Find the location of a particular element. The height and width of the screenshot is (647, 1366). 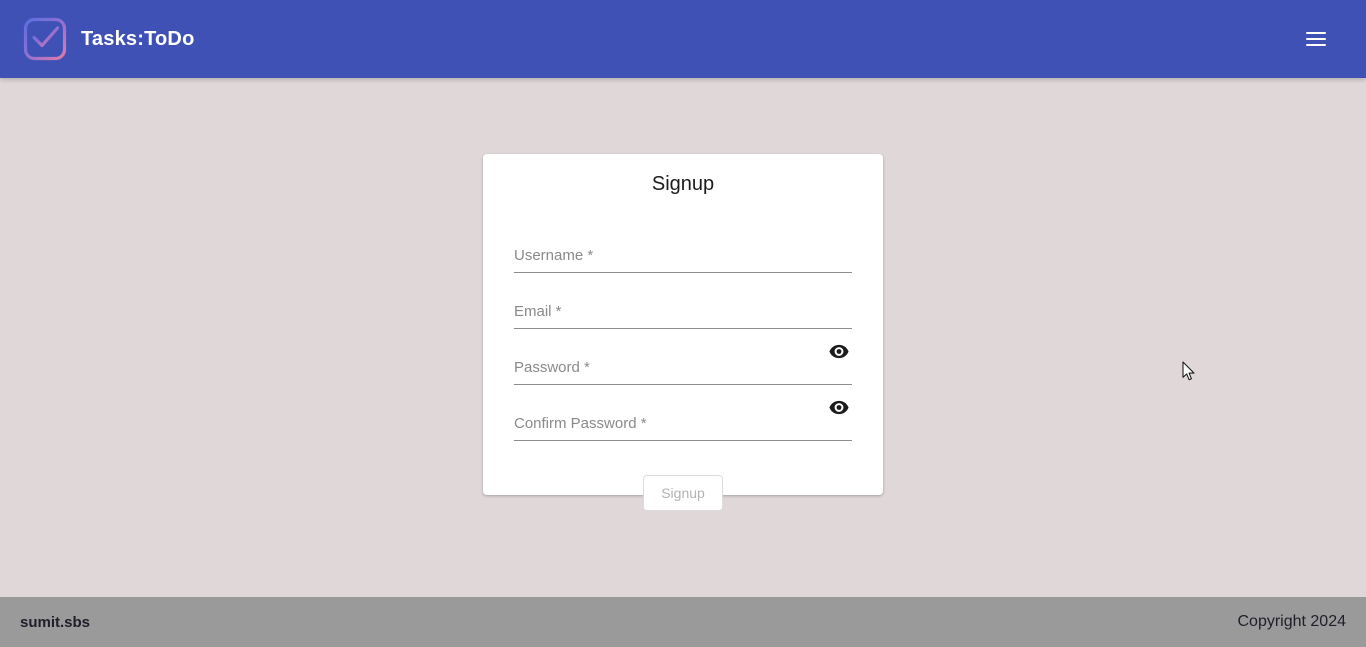

password-input is located at coordinates (683, 370).